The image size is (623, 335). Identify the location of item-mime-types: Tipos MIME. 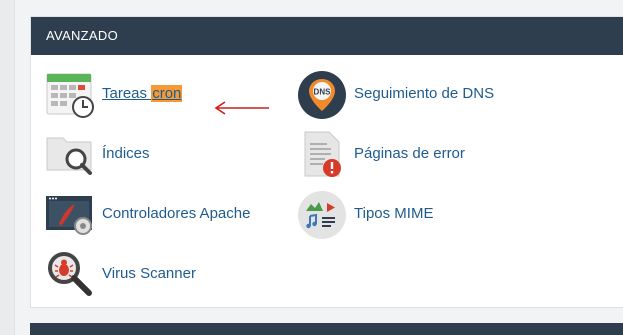
(407, 215).